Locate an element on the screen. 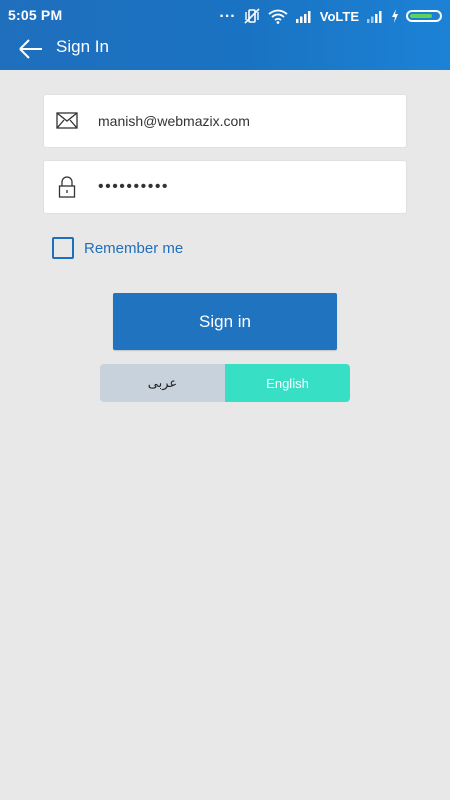  email-input is located at coordinates (243, 121).